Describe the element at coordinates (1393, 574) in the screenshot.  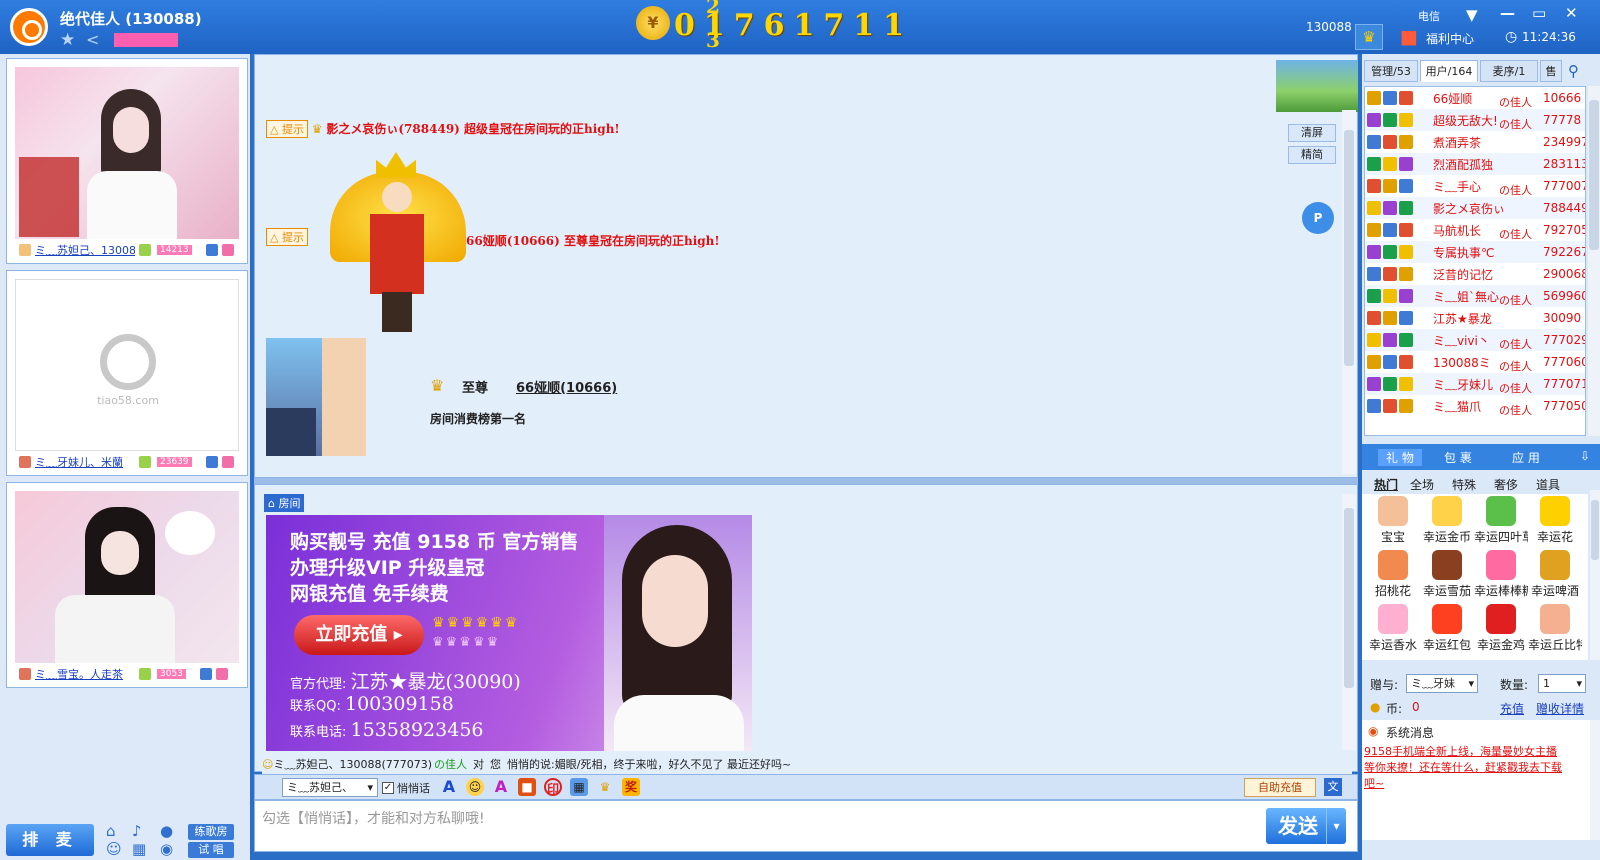
I see `gift-item: 招桃花` at that location.